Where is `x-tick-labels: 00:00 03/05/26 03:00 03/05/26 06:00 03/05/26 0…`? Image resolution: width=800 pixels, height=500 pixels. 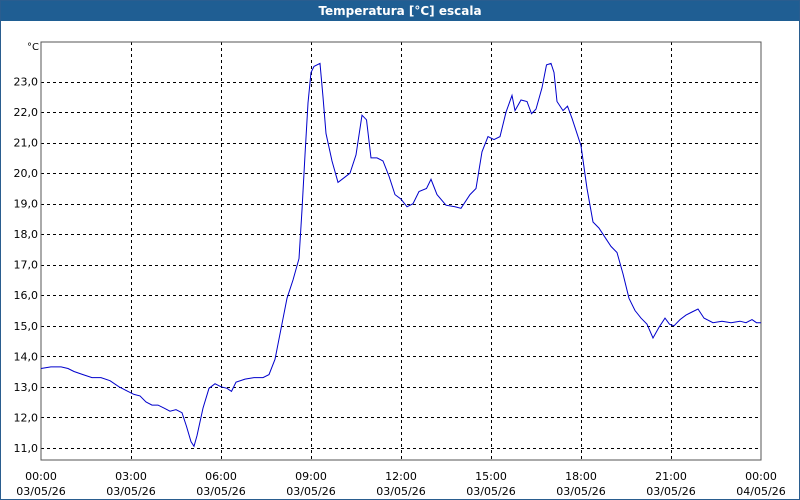
x-tick-labels: 00:00 03/05/26 03:00 03/05/26 06:00 03/05/26 0… is located at coordinates (400, 484).